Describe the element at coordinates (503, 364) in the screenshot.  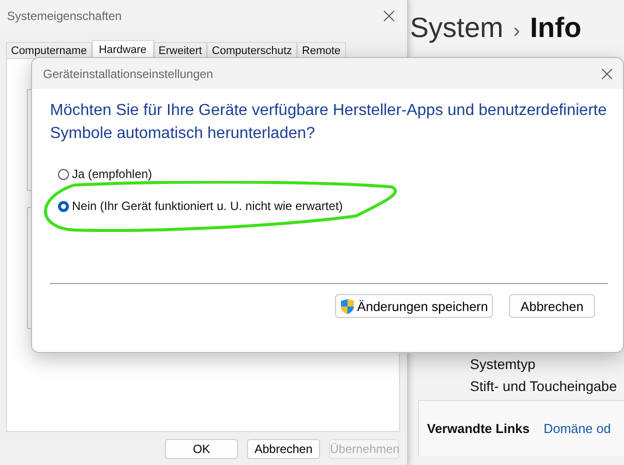
I see `spec-label: Systemtyp` at that location.